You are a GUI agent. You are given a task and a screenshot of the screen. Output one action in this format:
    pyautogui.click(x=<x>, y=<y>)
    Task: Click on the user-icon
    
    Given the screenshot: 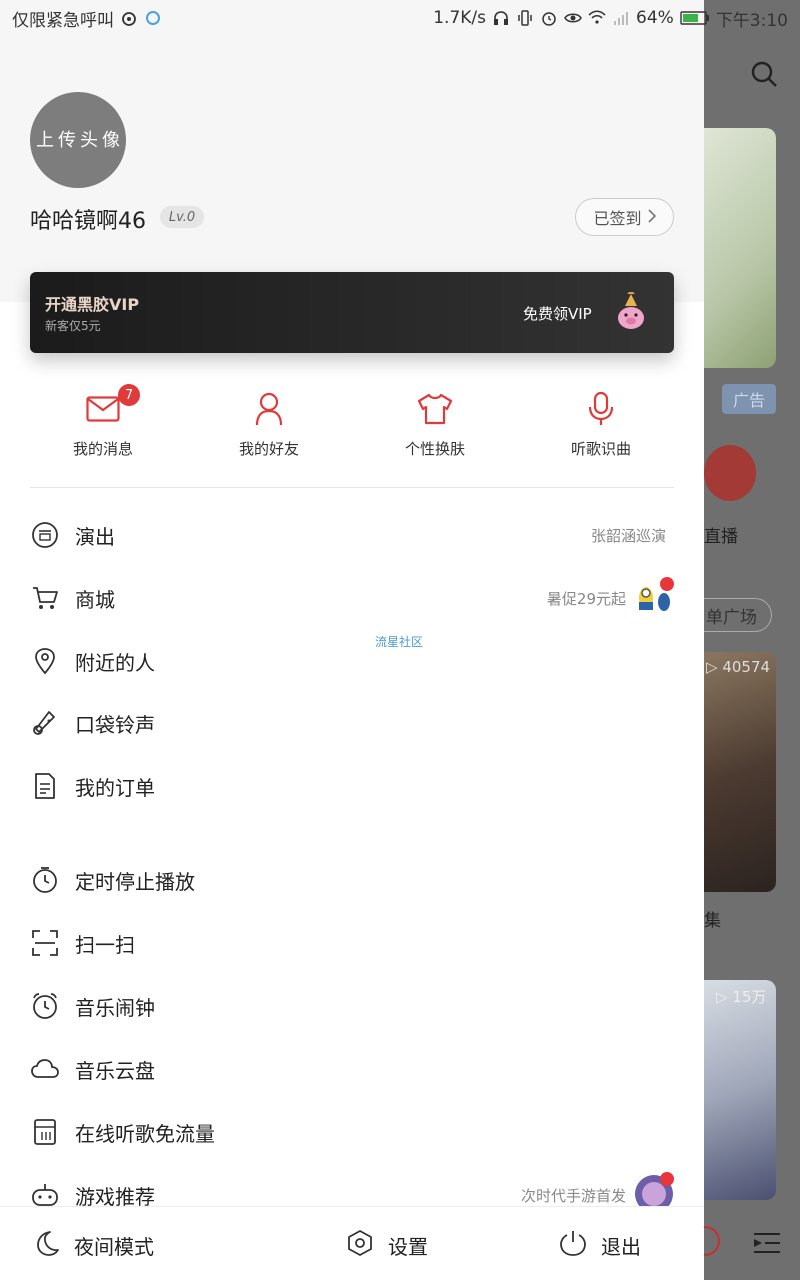 What is the action you would take?
    pyautogui.click(x=269, y=411)
    